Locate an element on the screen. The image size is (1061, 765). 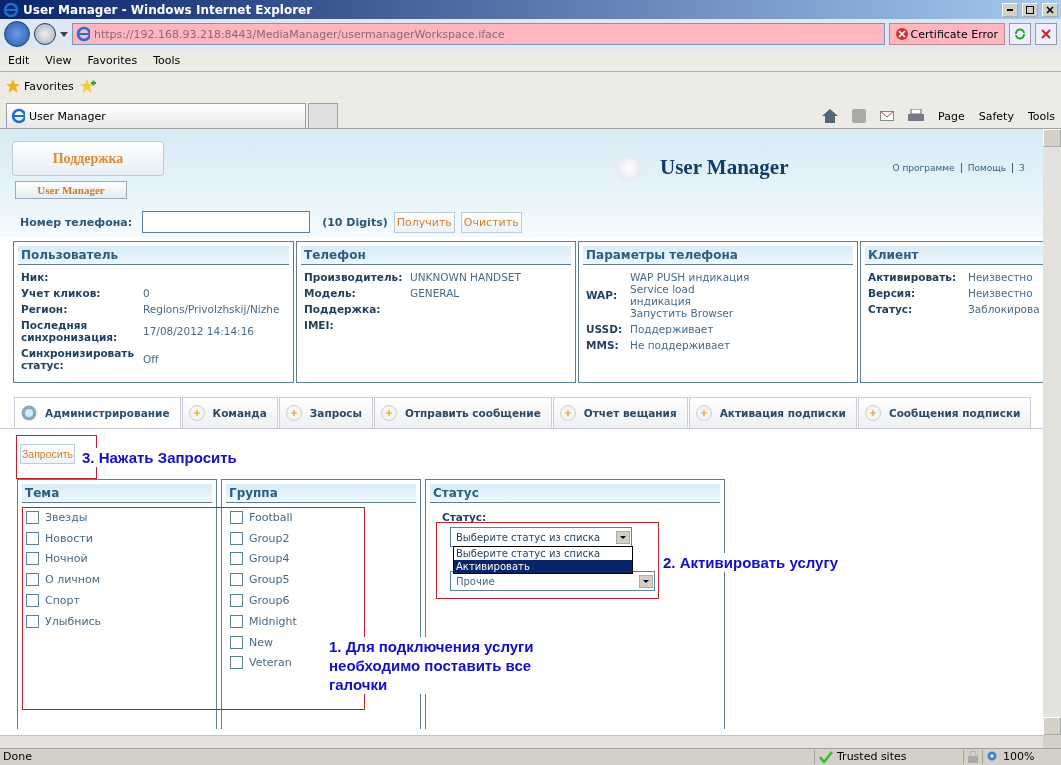
menu-item: Tools is located at coordinates (167, 60).